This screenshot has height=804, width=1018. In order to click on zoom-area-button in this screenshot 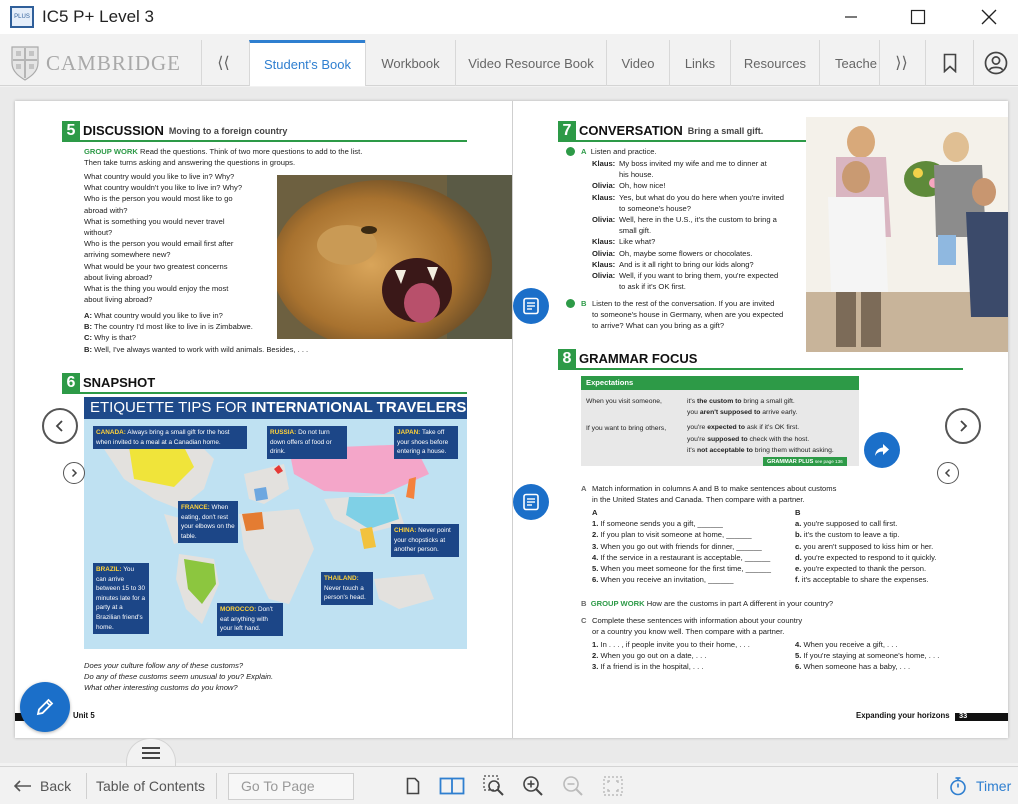, I will do `click(494, 785)`.